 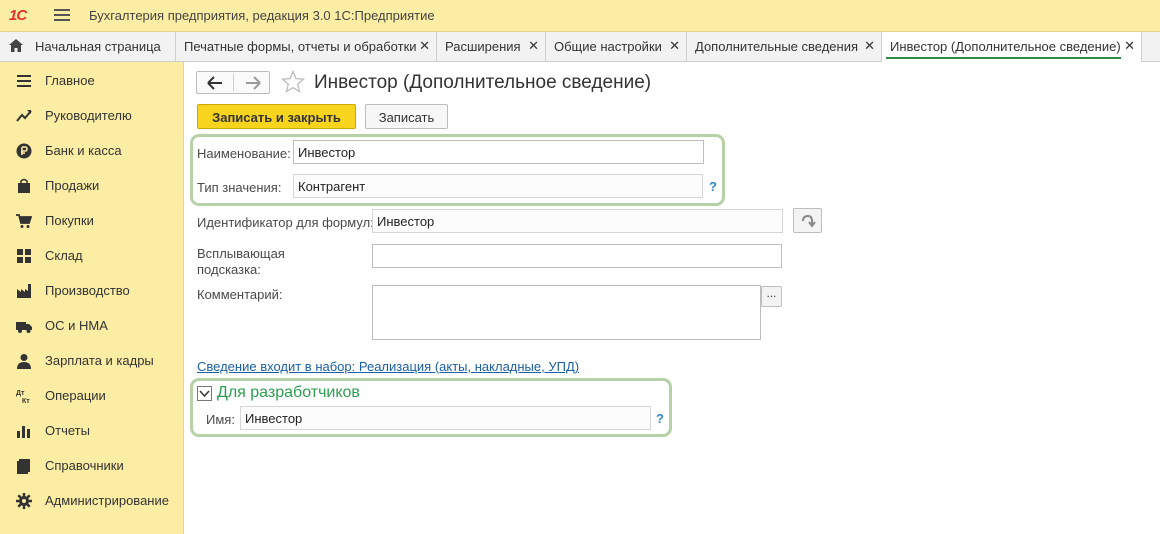 I want to click on sidebar-item-catalogs: Справочники, so click(x=92, y=465).